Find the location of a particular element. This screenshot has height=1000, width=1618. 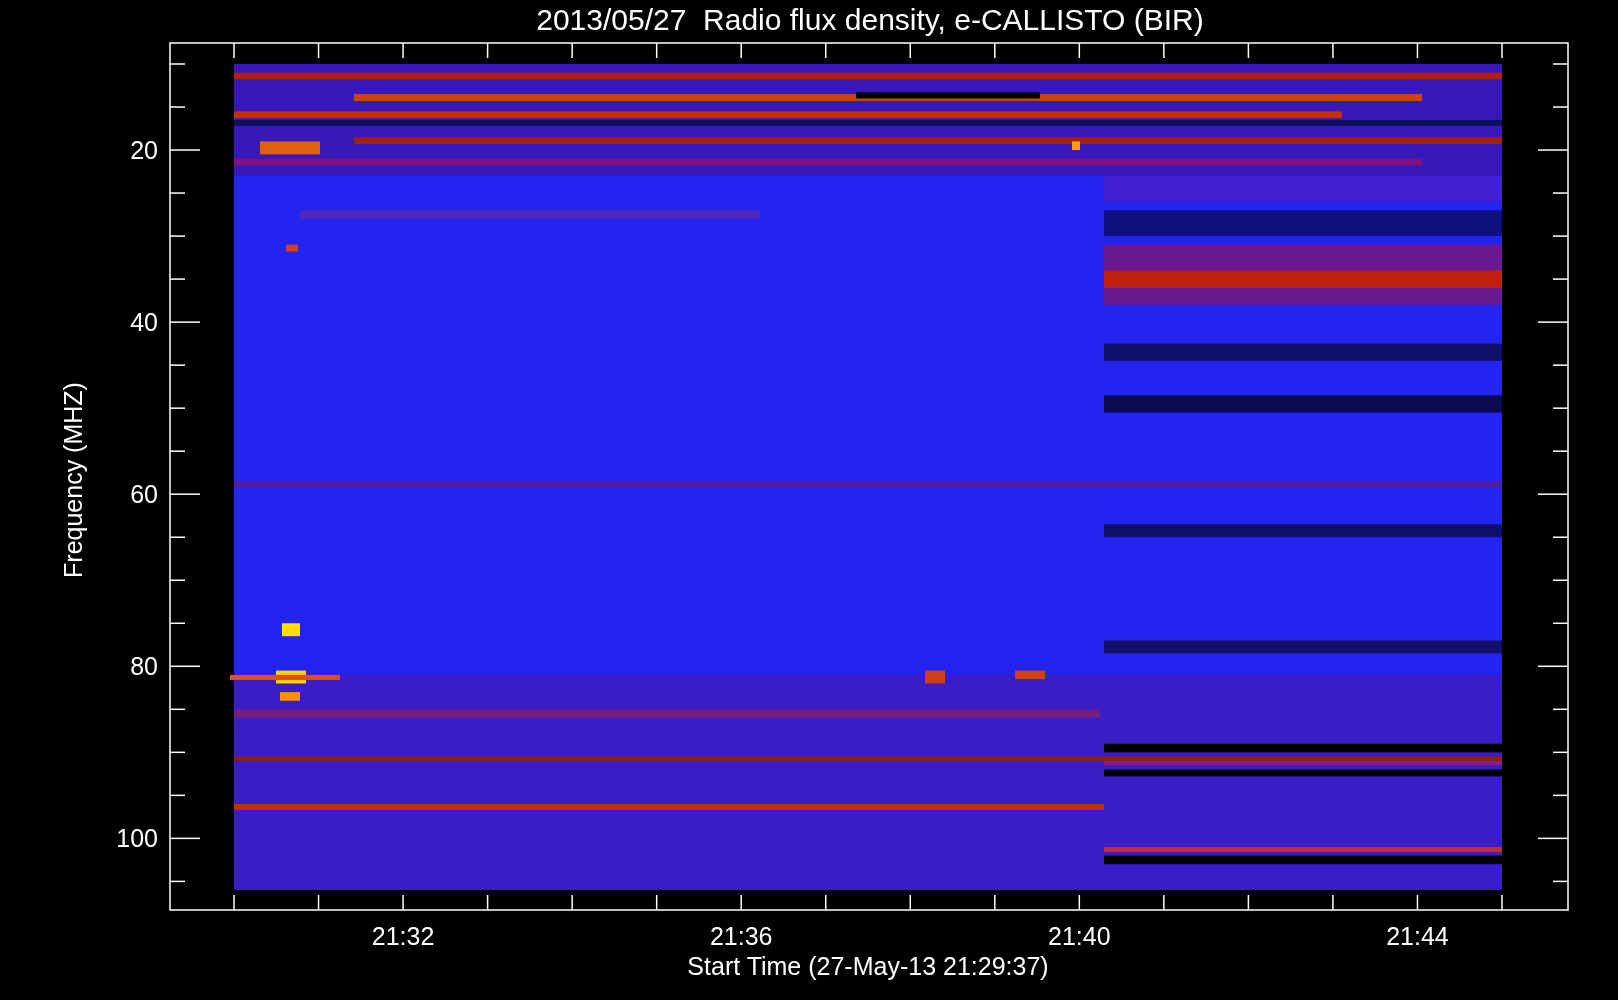

axis-label: Frequency (MHZ) is located at coordinates (73, 480).